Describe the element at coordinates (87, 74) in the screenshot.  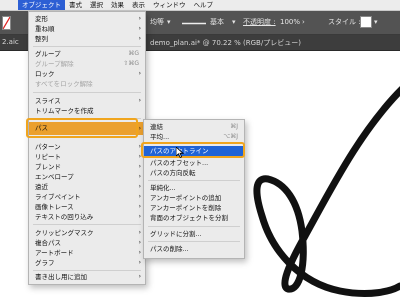
I see `menu-item-lock: ロック ›` at that location.